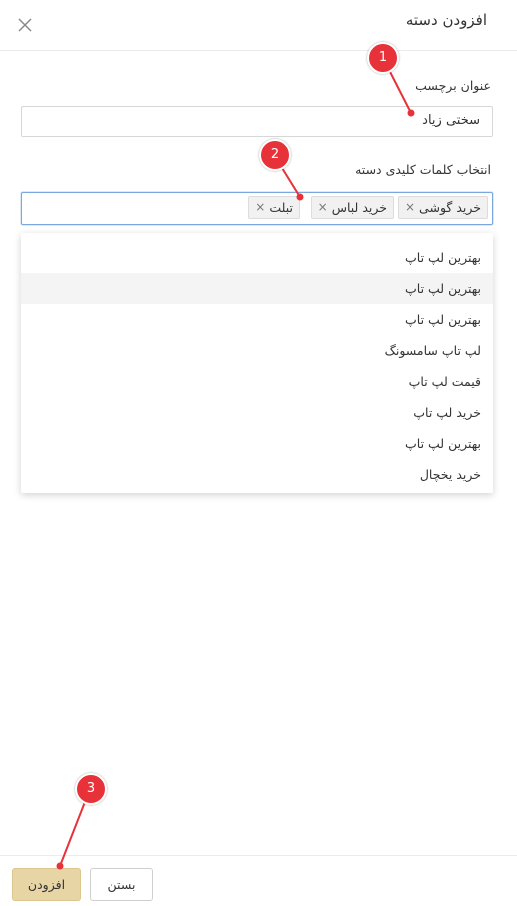  I want to click on close-icon, so click(25, 25).